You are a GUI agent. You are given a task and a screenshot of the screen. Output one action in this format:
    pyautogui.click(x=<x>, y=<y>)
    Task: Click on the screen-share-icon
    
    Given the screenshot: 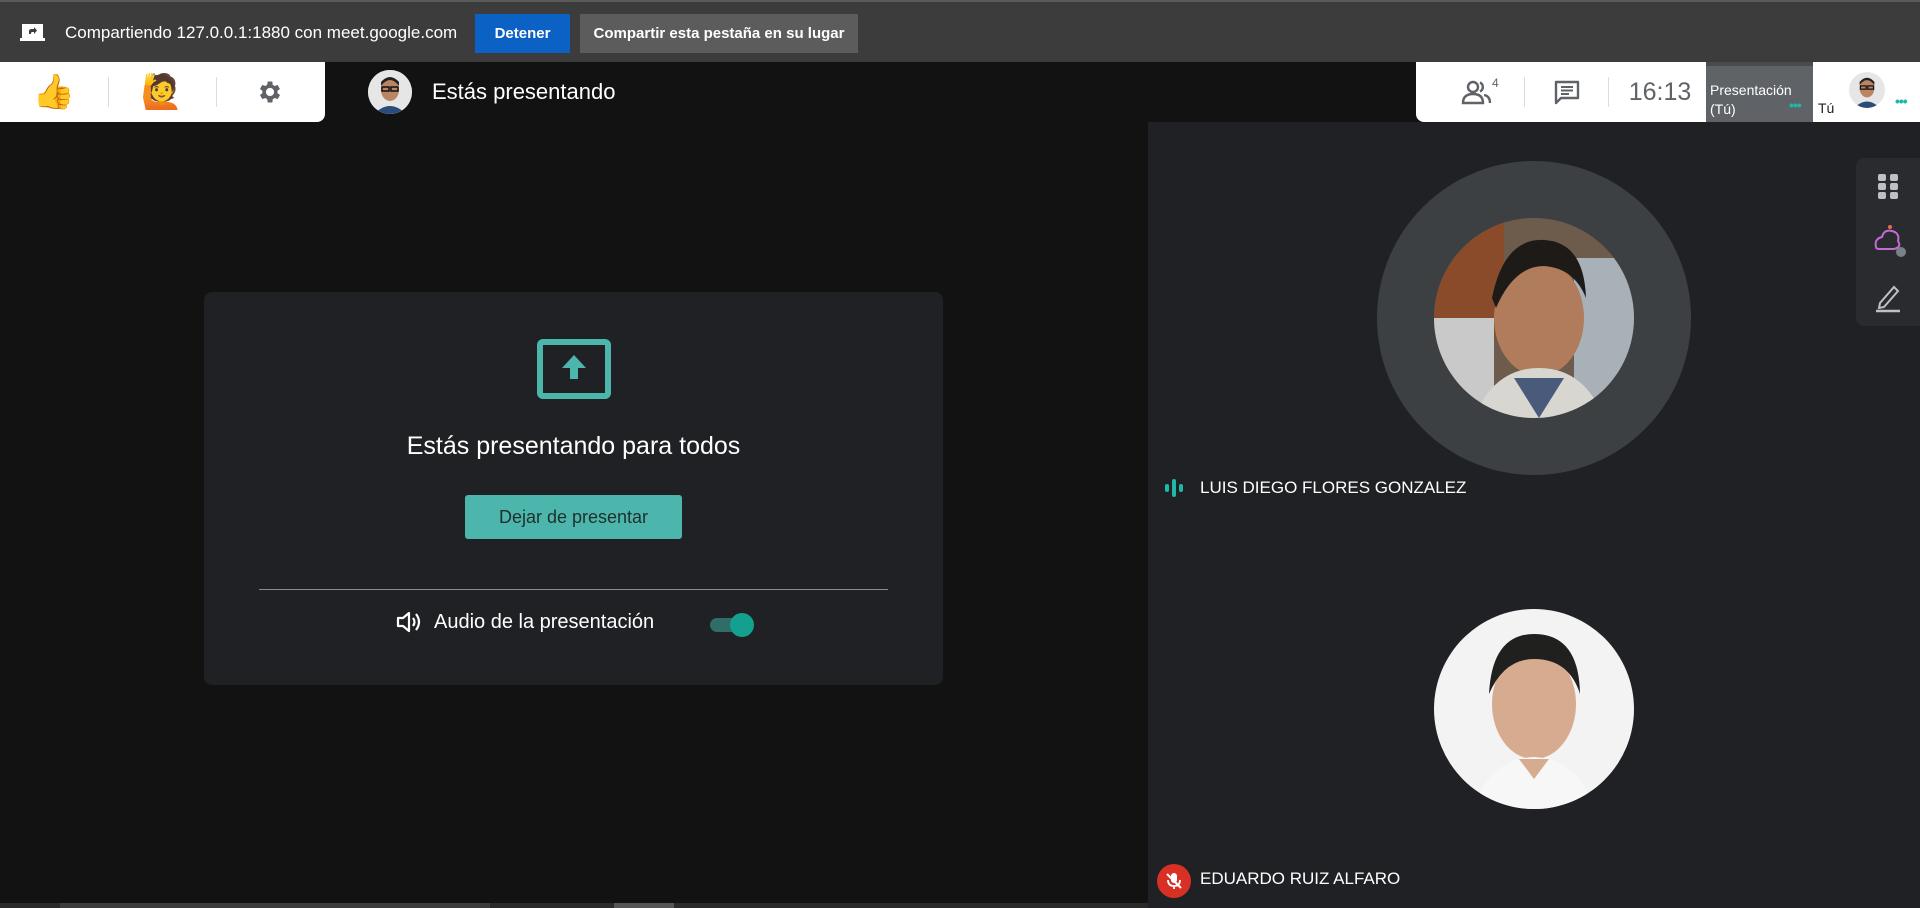 What is the action you would take?
    pyautogui.click(x=32, y=32)
    